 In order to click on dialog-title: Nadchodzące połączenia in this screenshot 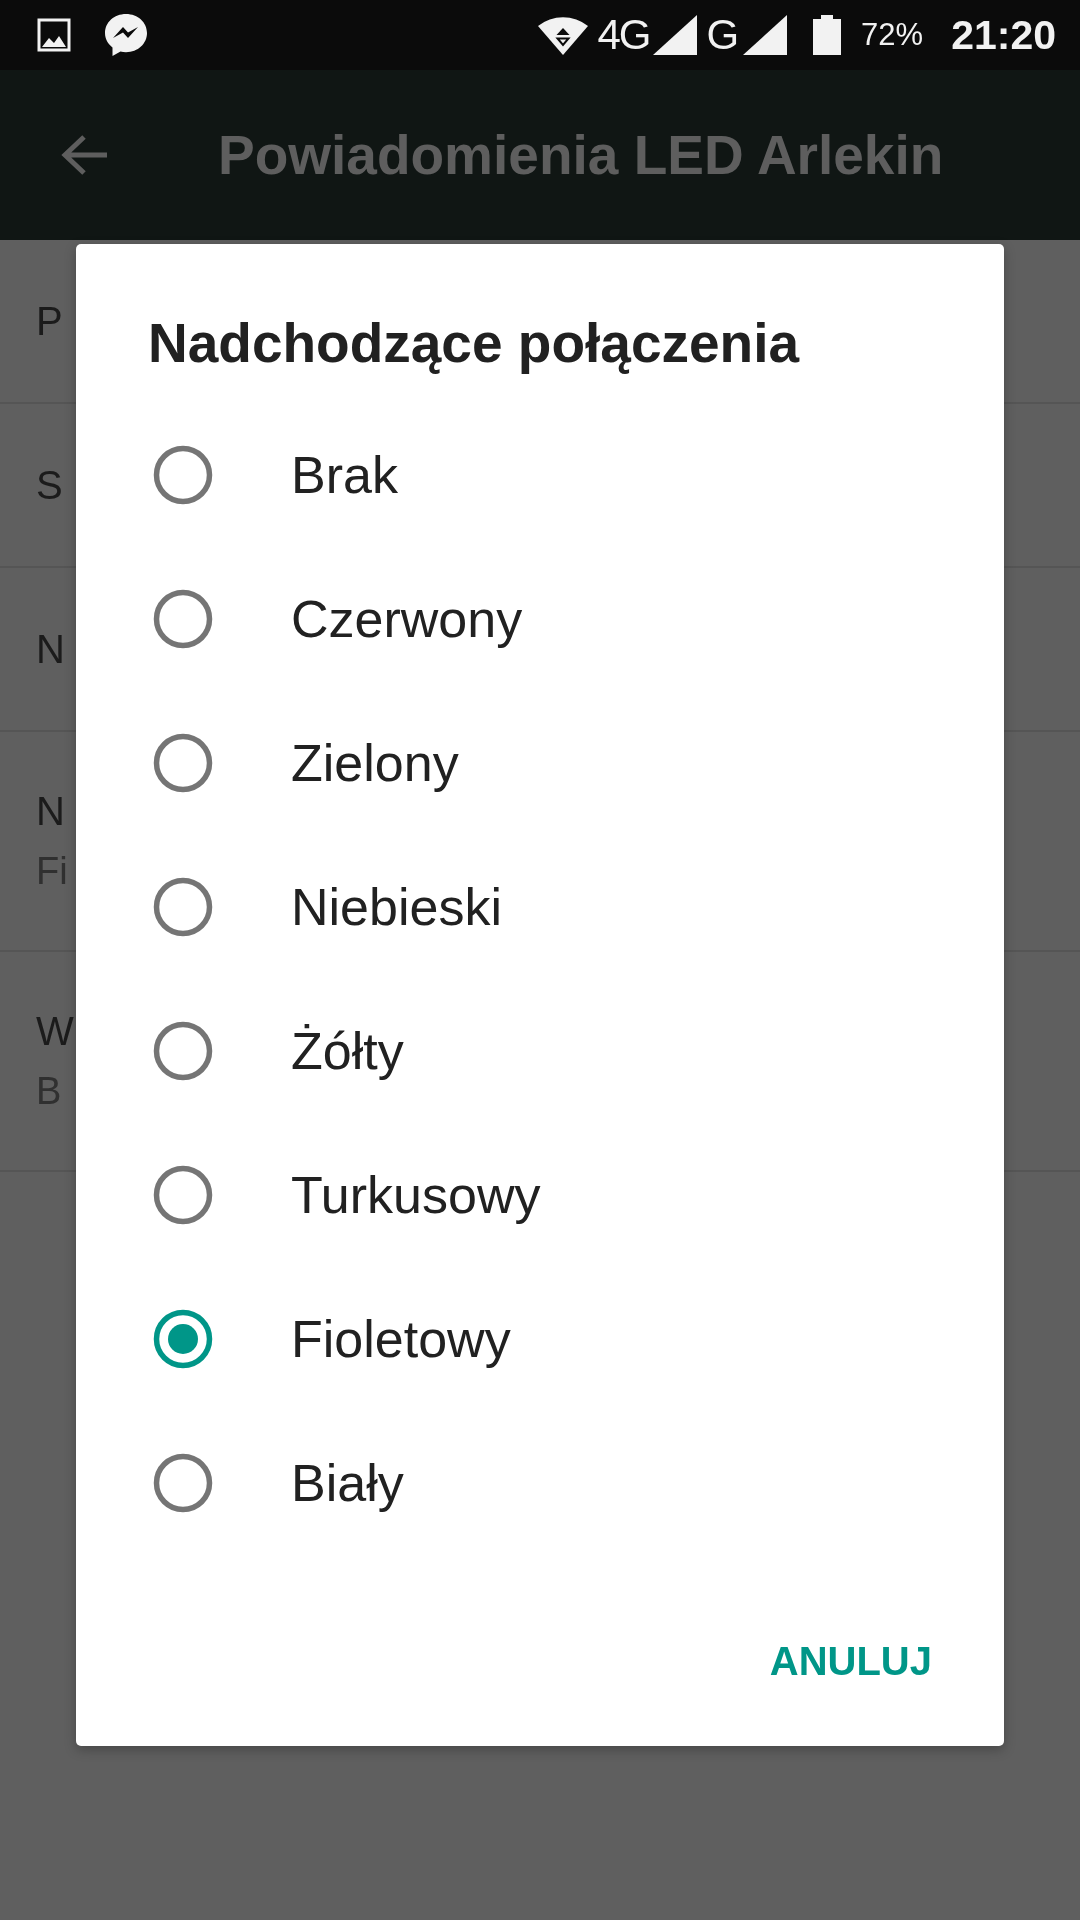, I will do `click(474, 343)`.